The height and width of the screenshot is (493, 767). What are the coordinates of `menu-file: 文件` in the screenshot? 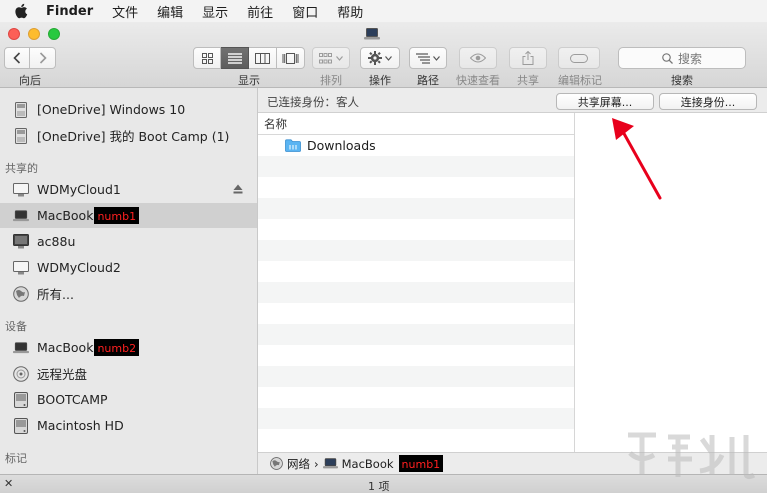 It's located at (125, 11).